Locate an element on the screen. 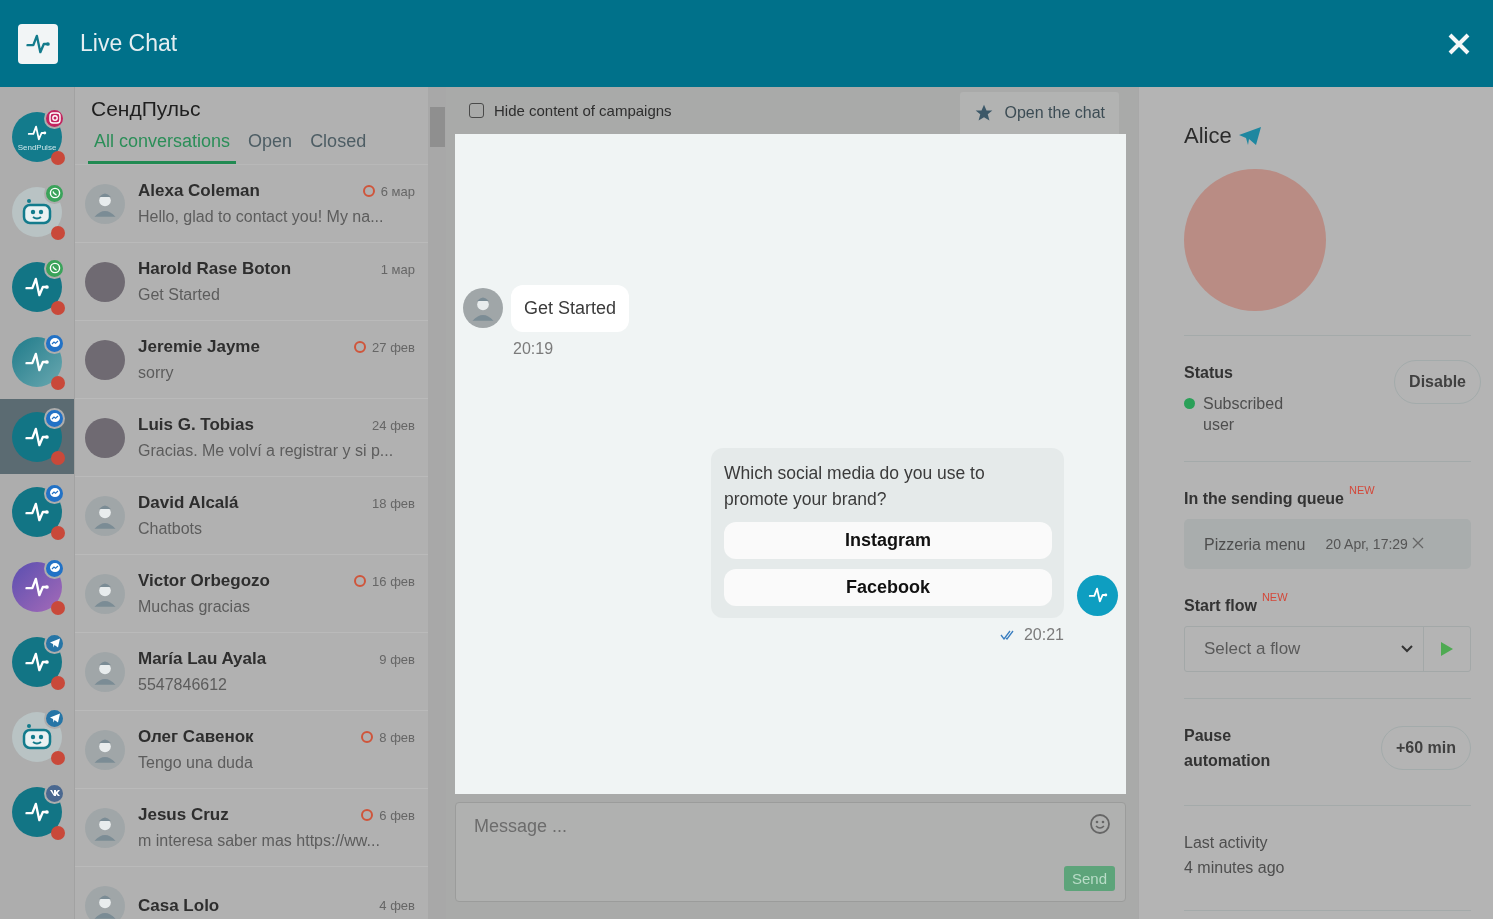  filter-tab: Closed is located at coordinates (338, 146).